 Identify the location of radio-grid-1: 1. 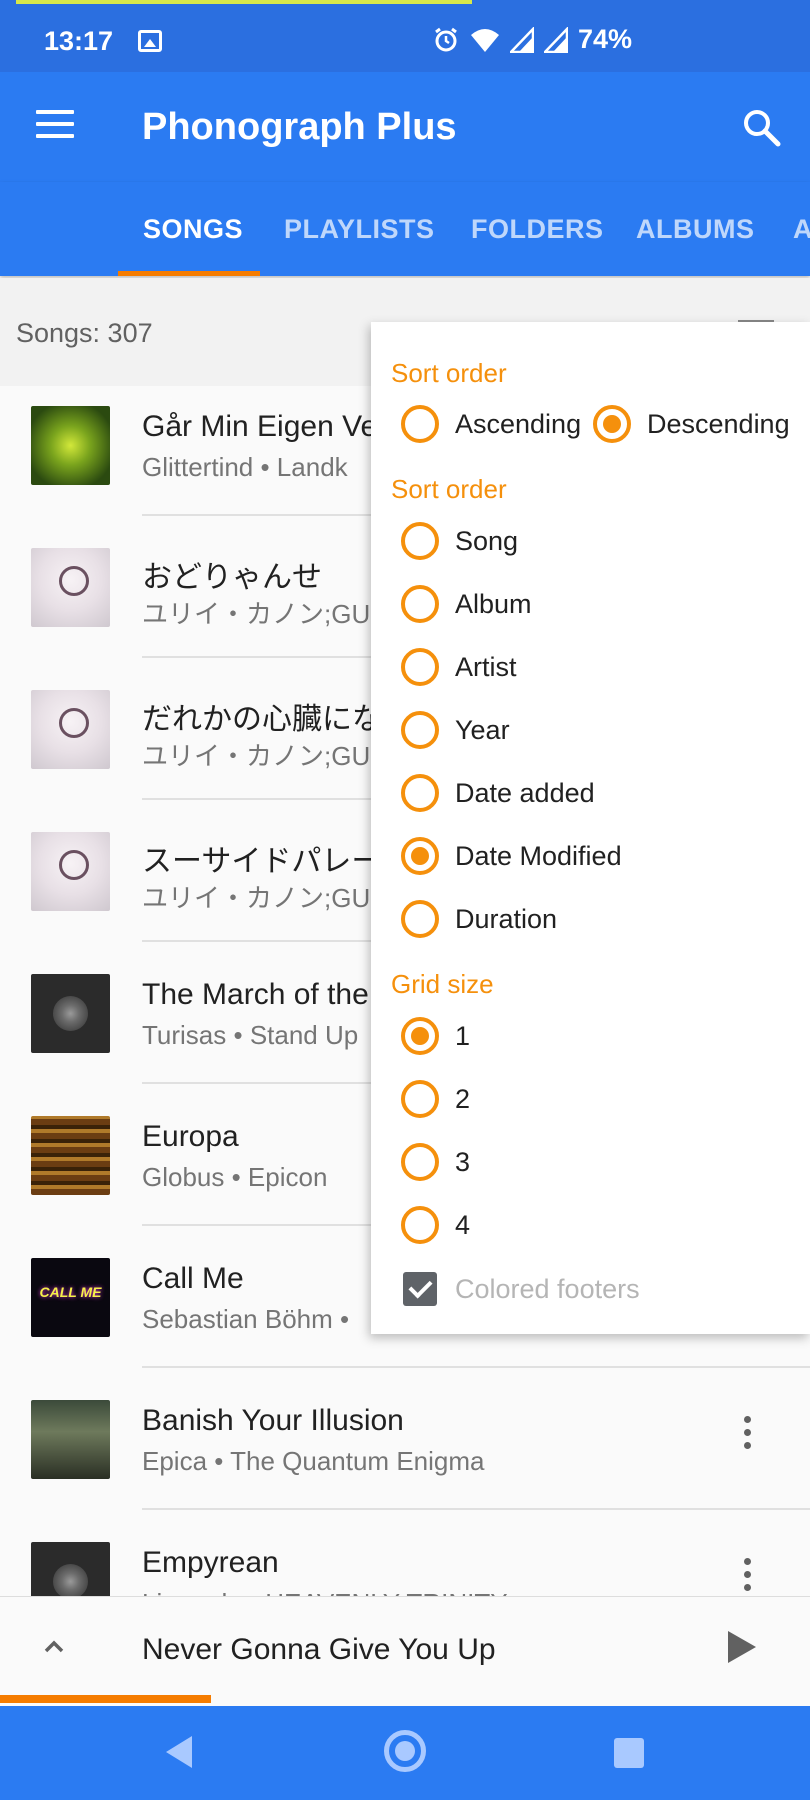
(435, 1036).